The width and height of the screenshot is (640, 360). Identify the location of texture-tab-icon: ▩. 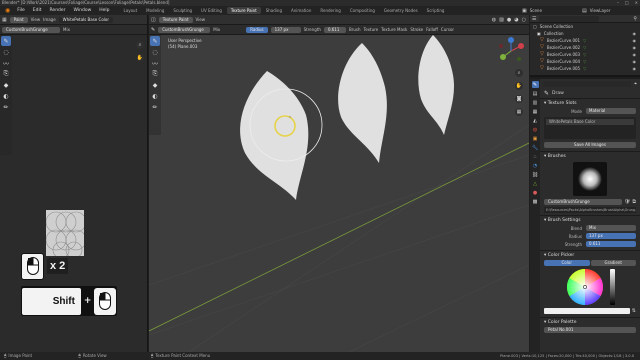
(535, 201).